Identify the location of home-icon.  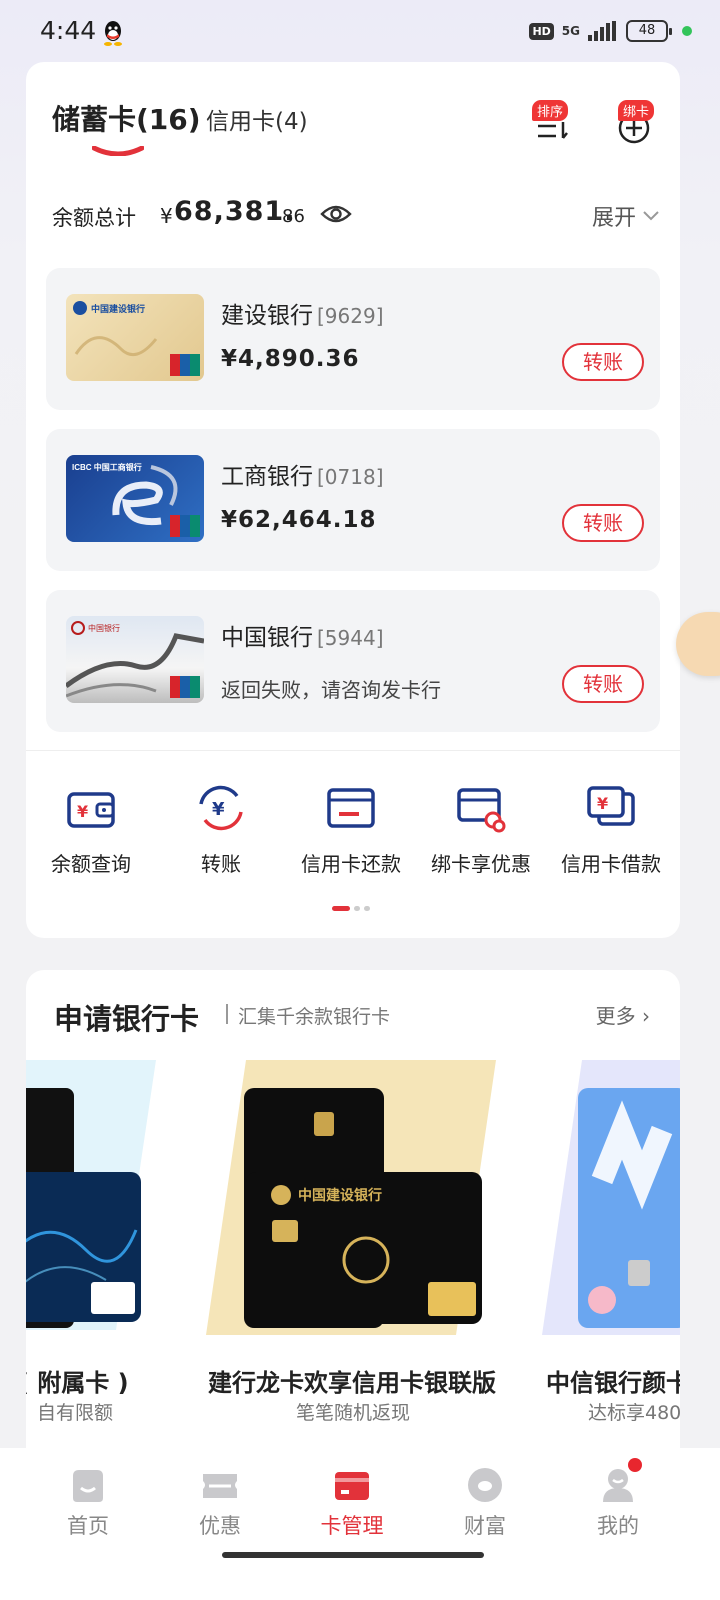
(88, 1486).